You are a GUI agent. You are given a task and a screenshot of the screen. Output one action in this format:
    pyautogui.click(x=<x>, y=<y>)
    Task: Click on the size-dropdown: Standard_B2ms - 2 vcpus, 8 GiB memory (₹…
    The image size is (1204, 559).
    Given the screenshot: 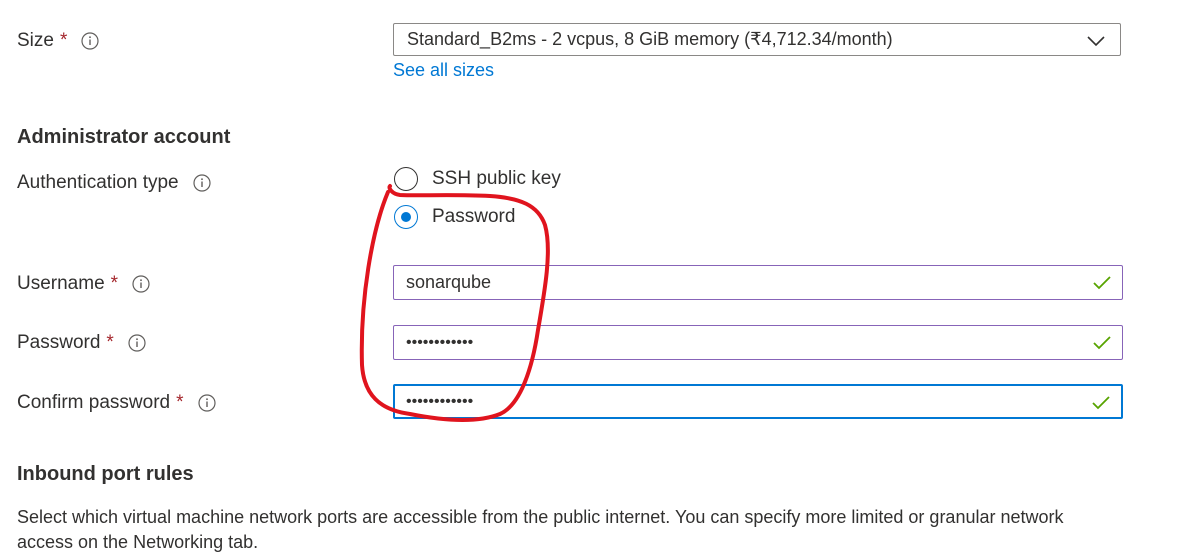 What is the action you would take?
    pyautogui.click(x=757, y=39)
    